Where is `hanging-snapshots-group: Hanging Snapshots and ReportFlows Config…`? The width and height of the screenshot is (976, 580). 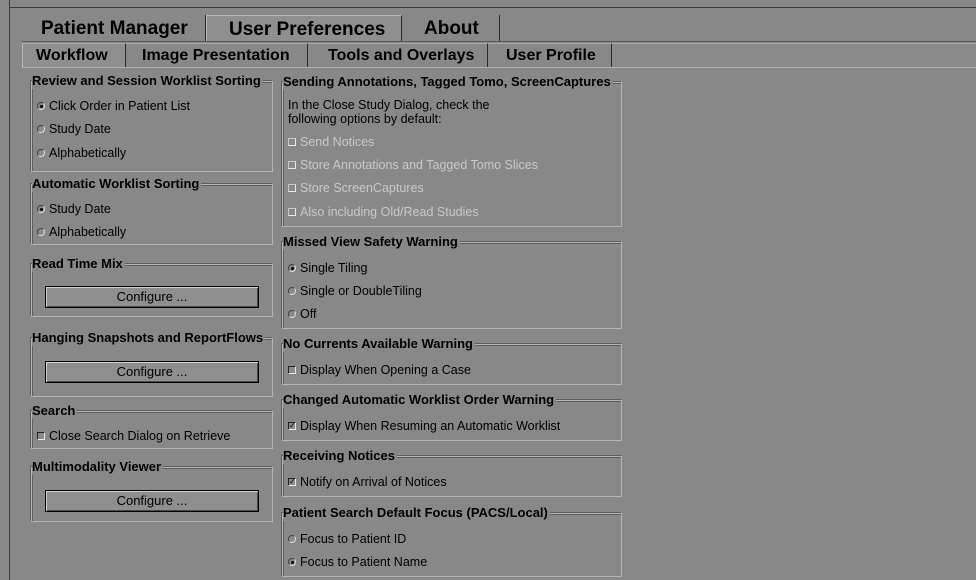 hanging-snapshots-group: Hanging Snapshots and ReportFlows Config… is located at coordinates (152, 363).